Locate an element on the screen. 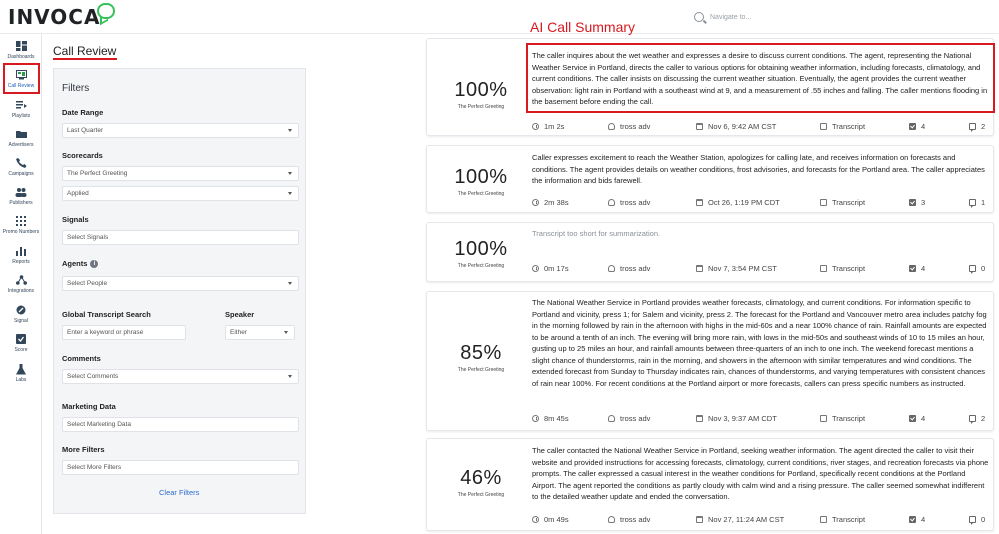 The width and height of the screenshot is (999, 534). agent-icon is located at coordinates (611, 519).